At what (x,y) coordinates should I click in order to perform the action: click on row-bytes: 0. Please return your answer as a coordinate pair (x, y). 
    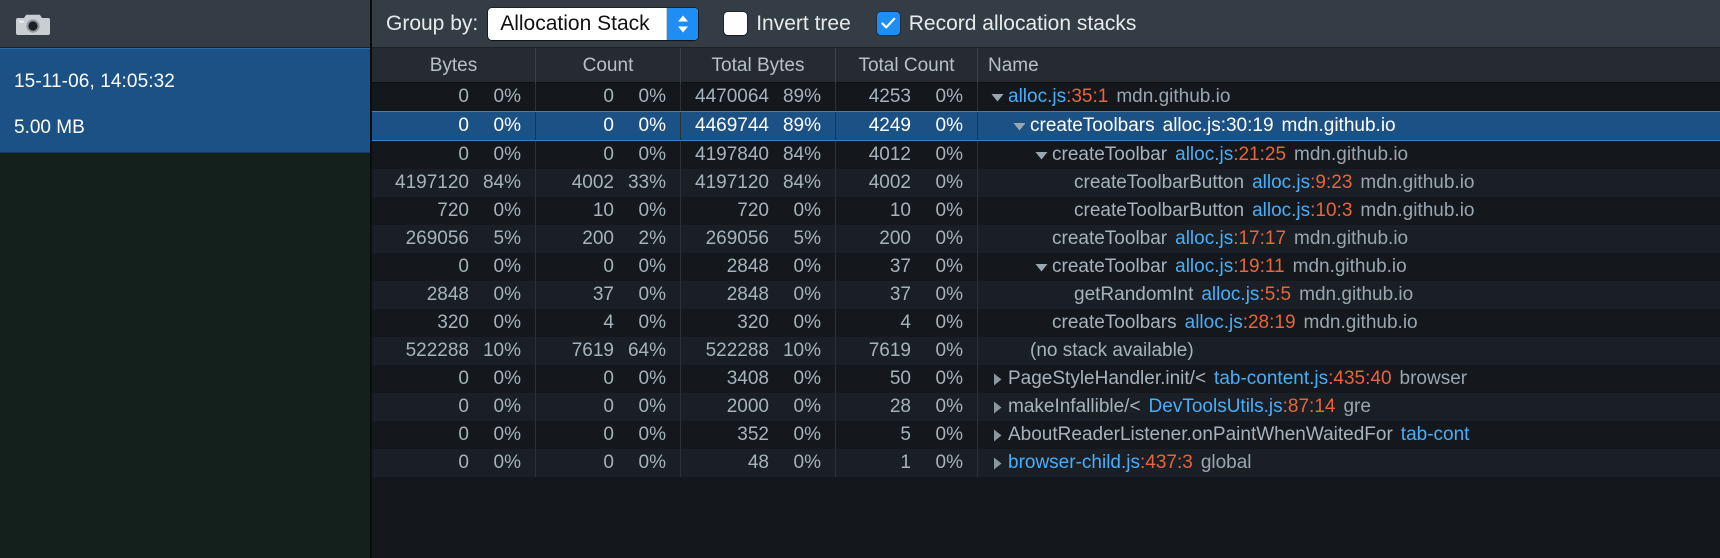
    Looking at the image, I should click on (463, 406).